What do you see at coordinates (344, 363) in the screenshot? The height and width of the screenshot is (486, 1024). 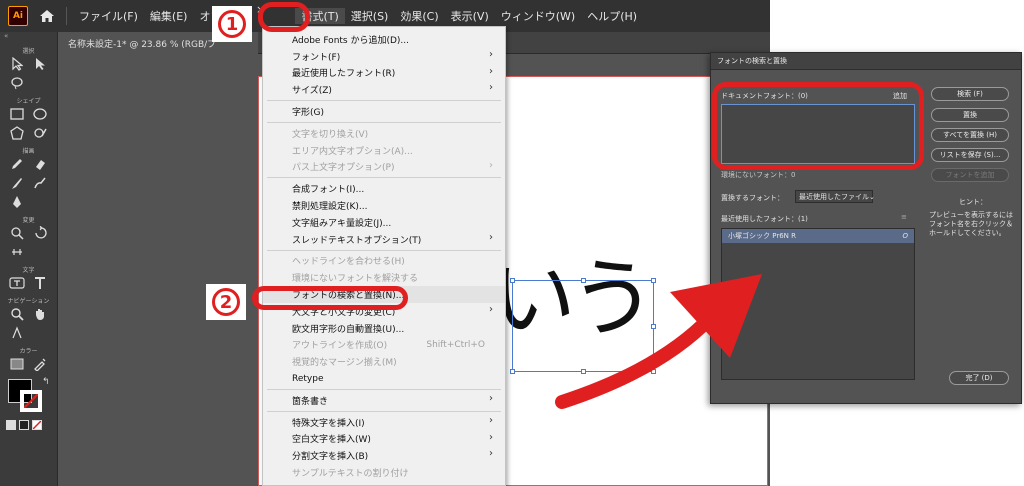 I see `menu-item-label: 視覚的なマージン揃え(M)` at bounding box center [344, 363].